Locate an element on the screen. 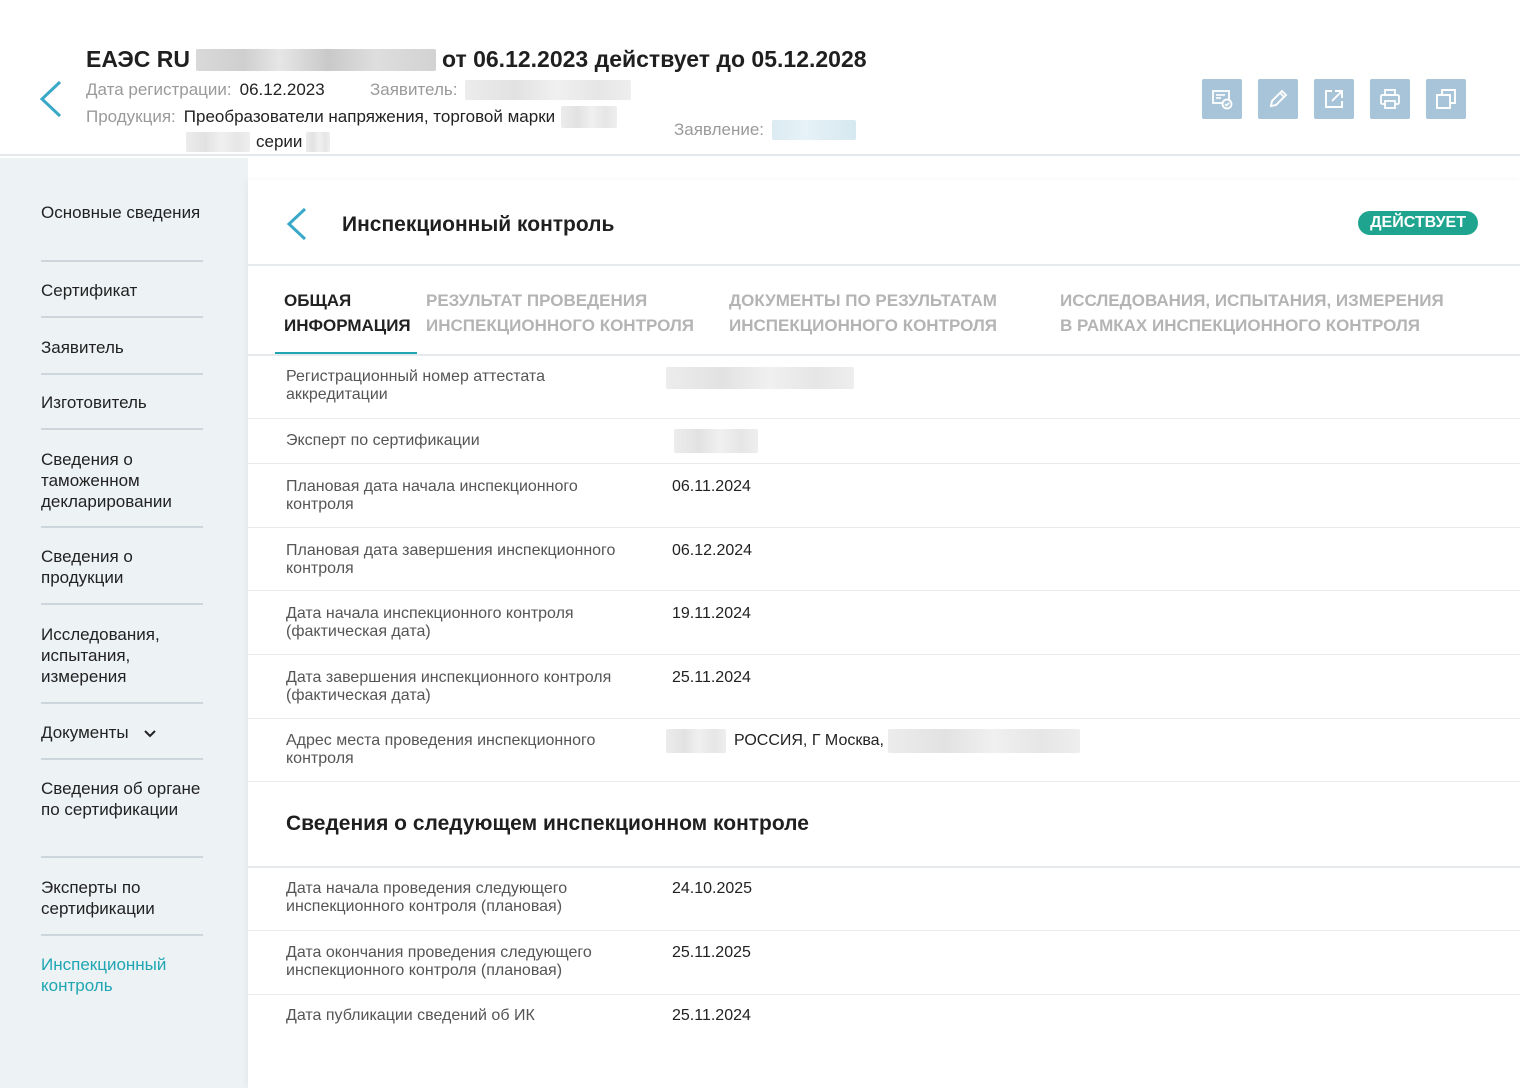 Image resolution: width=1520 pixels, height=1088 pixels. redacted-series-prefix is located at coordinates (218, 142).